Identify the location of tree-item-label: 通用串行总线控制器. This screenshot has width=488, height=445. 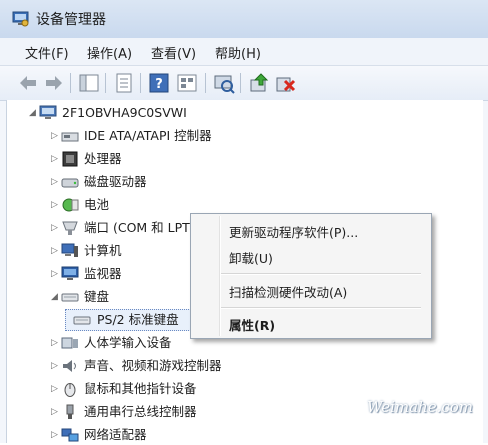
(140, 411).